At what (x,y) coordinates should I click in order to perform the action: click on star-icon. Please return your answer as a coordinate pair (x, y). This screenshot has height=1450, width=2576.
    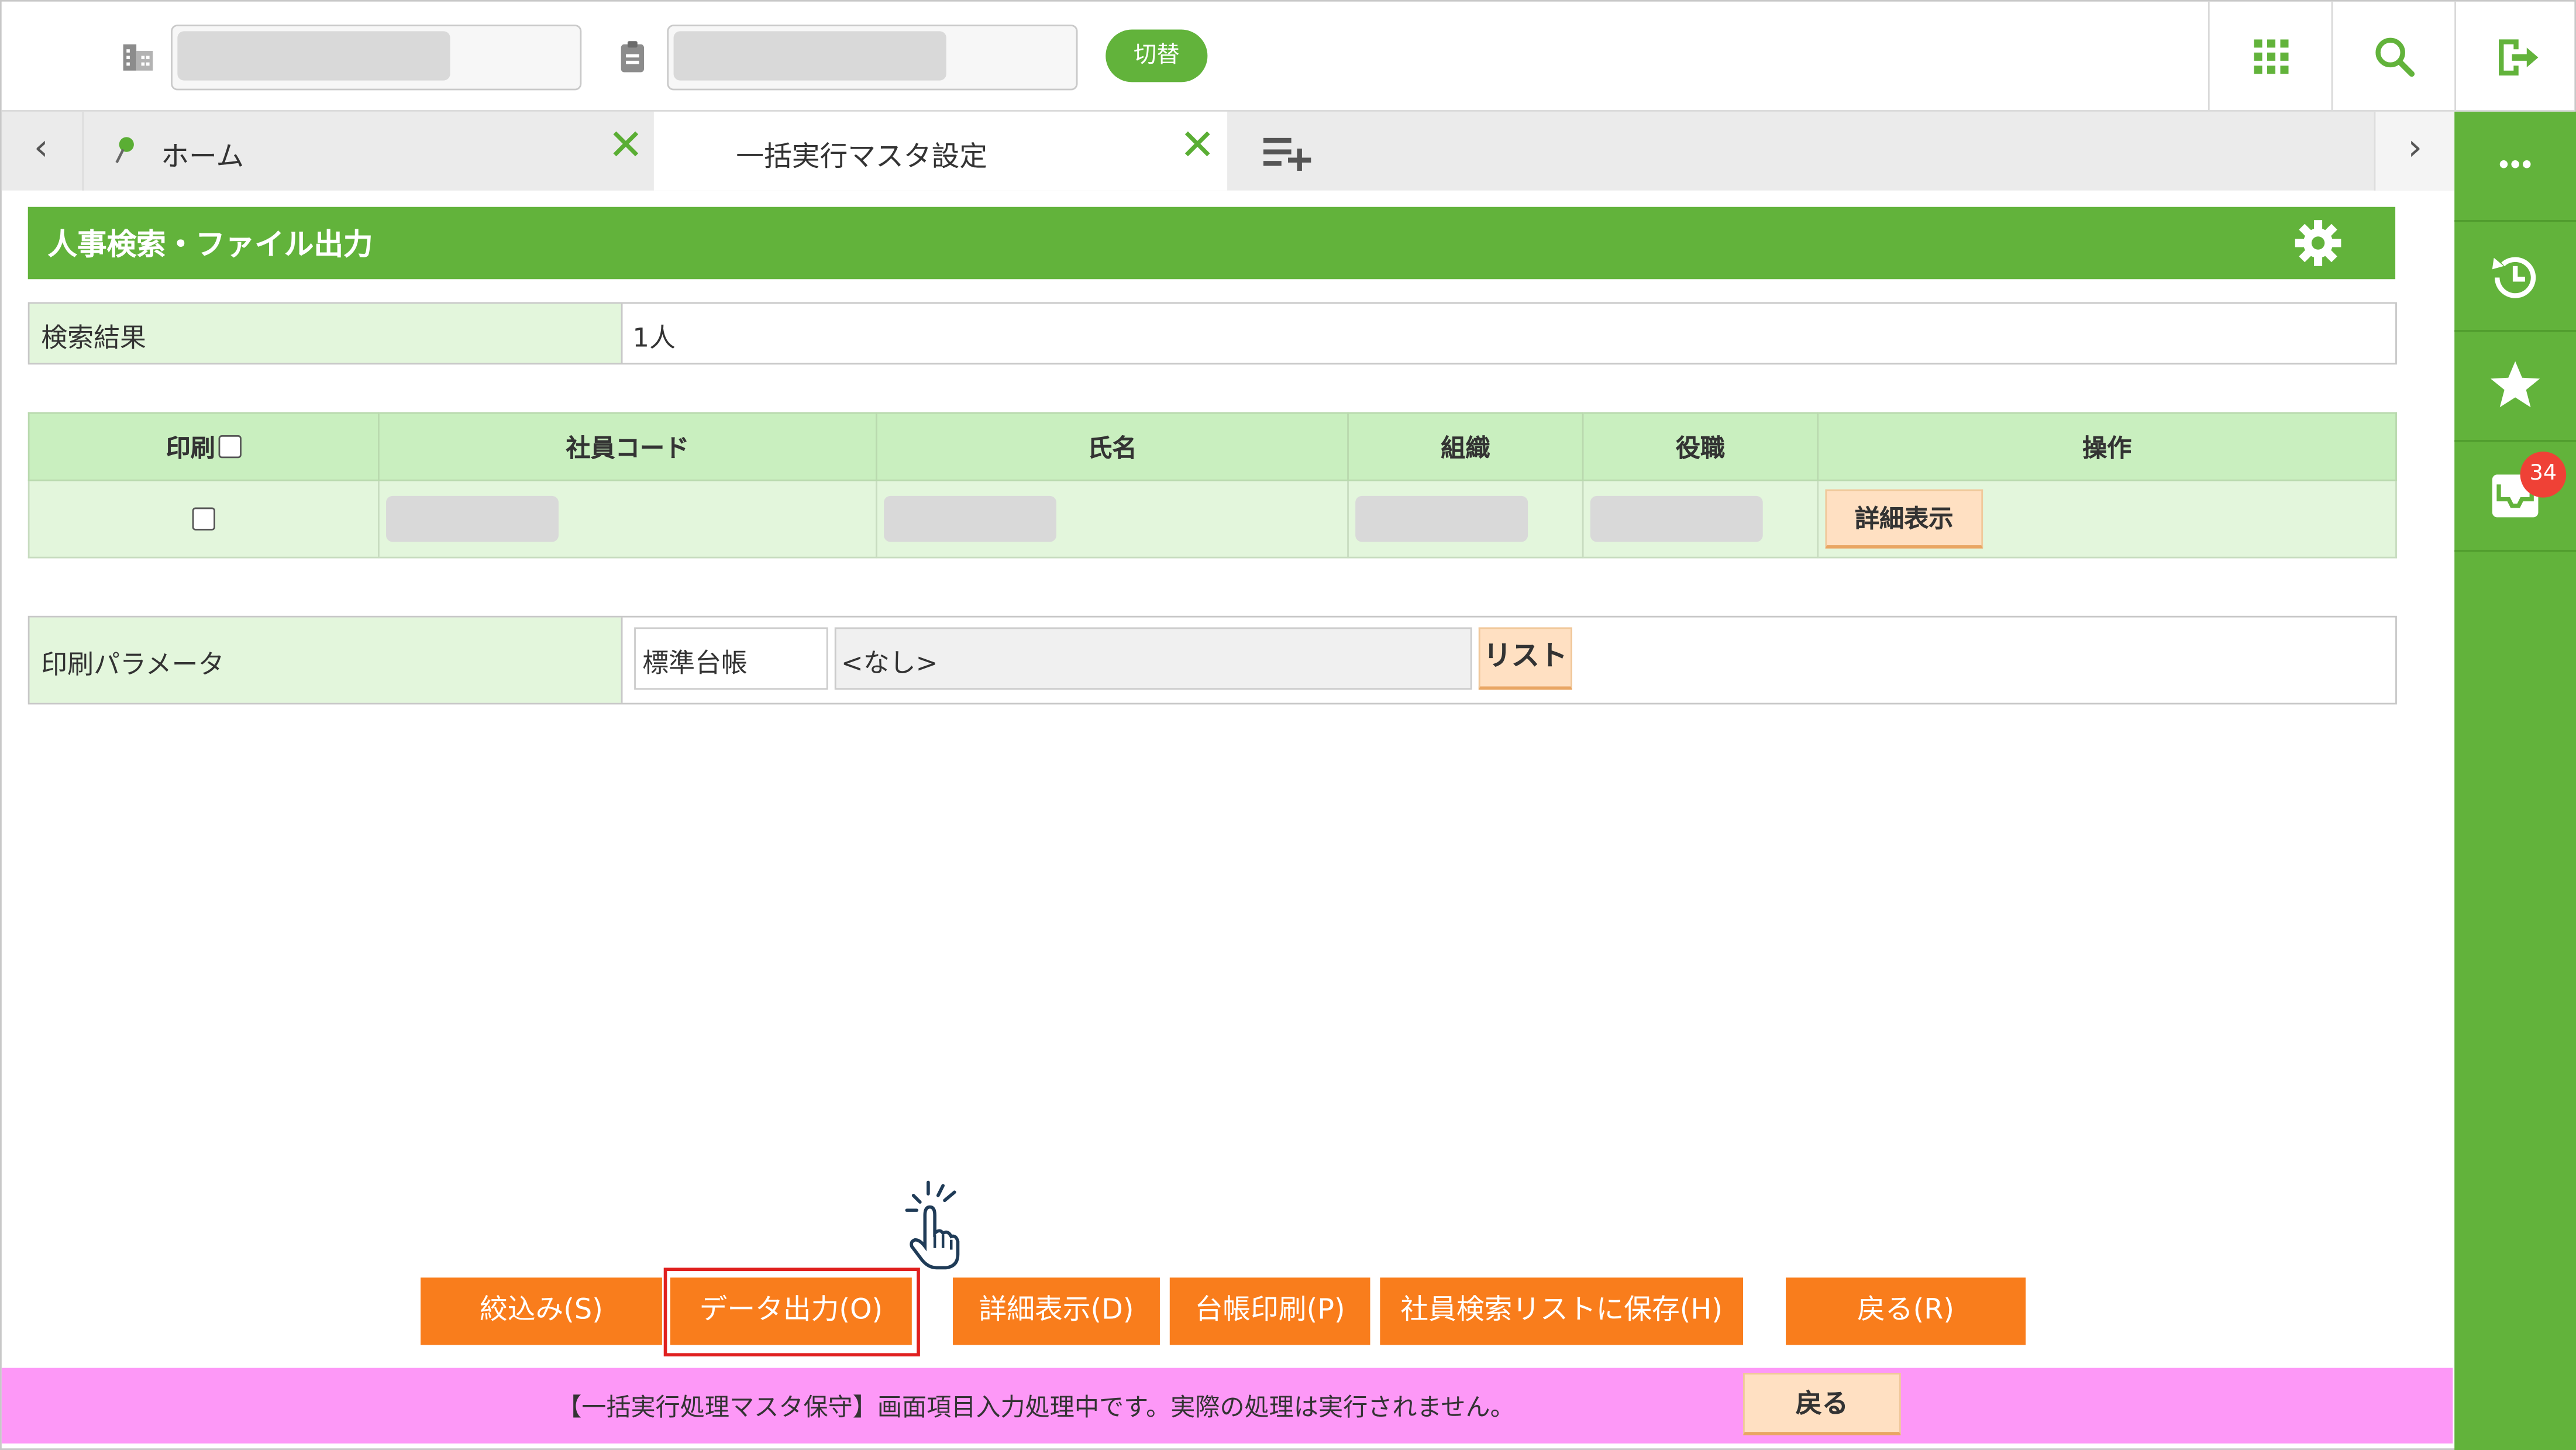
    Looking at the image, I should click on (2515, 384).